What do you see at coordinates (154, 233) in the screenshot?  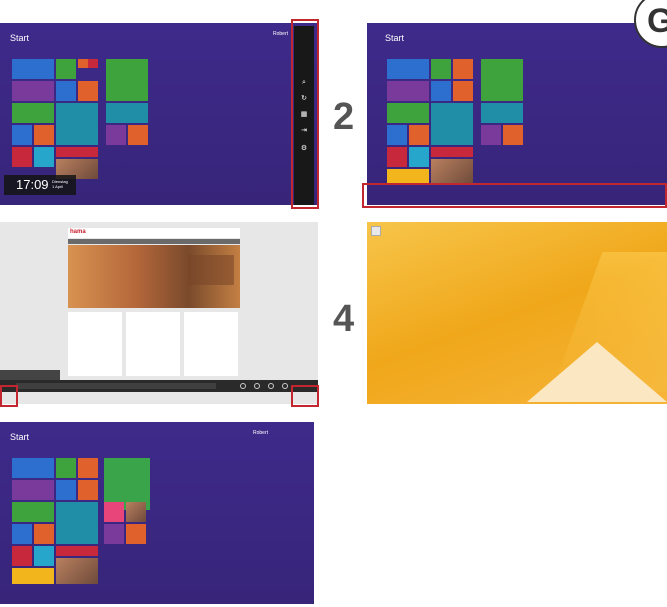 I see `site-header: hama` at bounding box center [154, 233].